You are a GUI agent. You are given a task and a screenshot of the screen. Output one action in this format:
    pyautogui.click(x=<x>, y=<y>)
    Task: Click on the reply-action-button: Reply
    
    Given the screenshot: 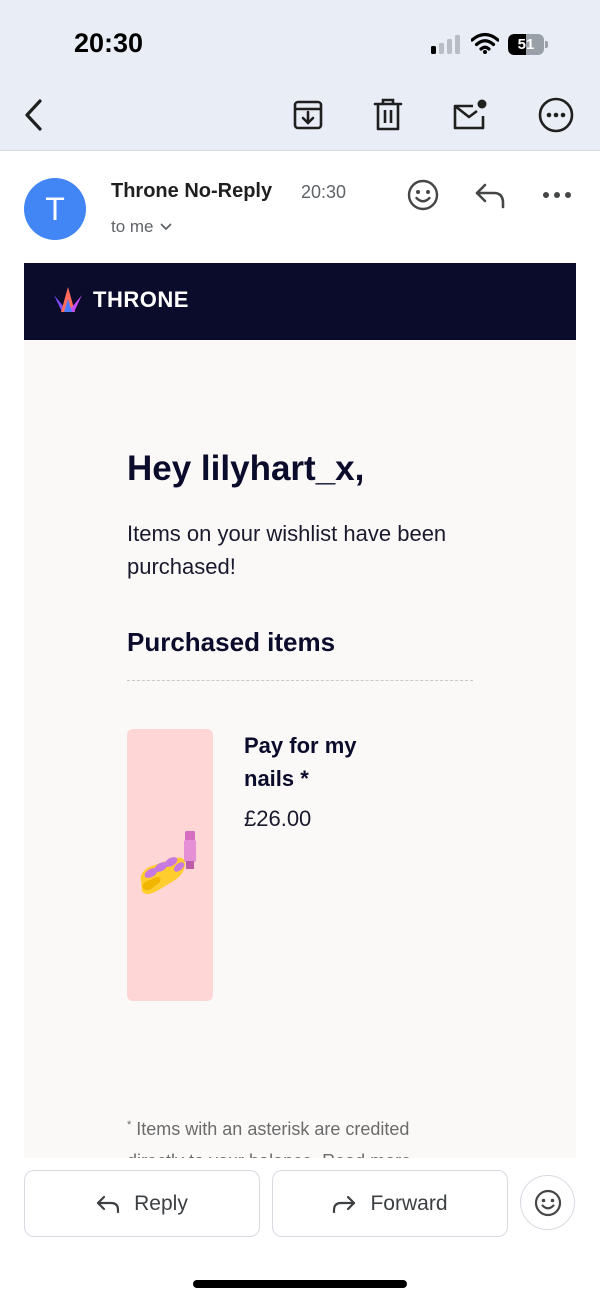 What is the action you would take?
    pyautogui.click(x=142, y=1203)
    